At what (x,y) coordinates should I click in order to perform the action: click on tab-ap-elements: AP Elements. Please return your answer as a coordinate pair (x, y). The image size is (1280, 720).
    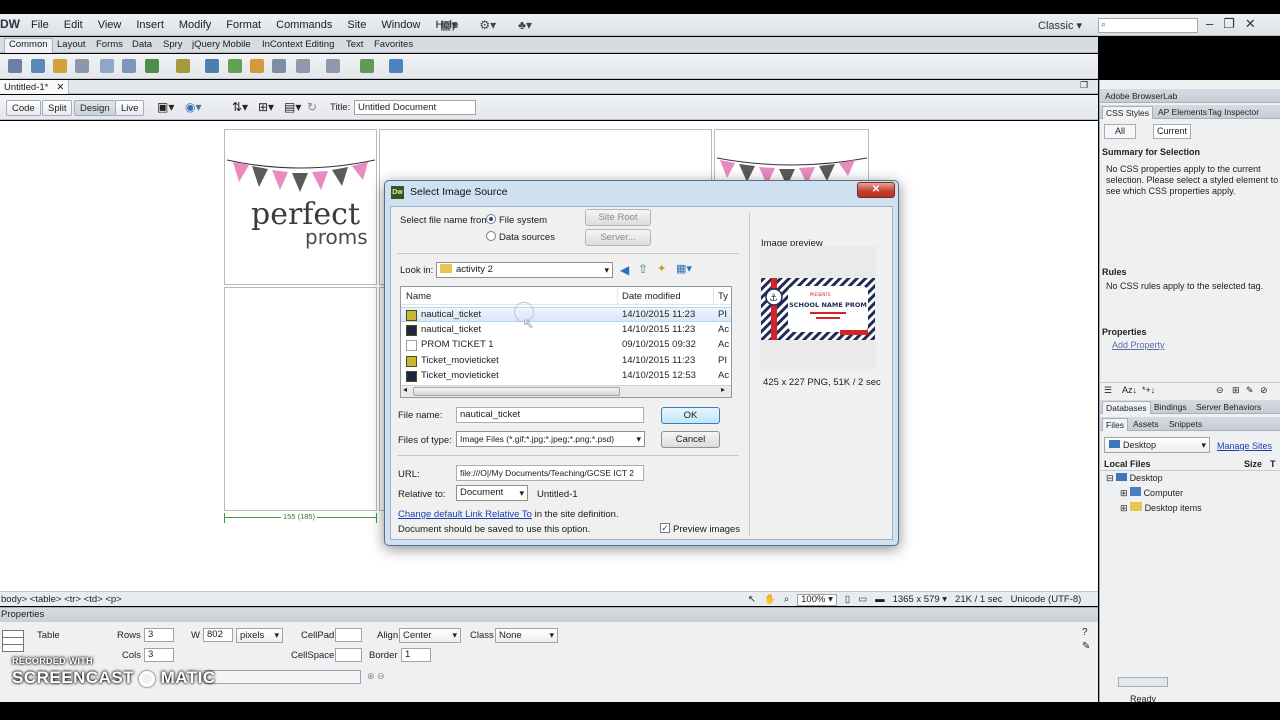
    Looking at the image, I should click on (1182, 112).